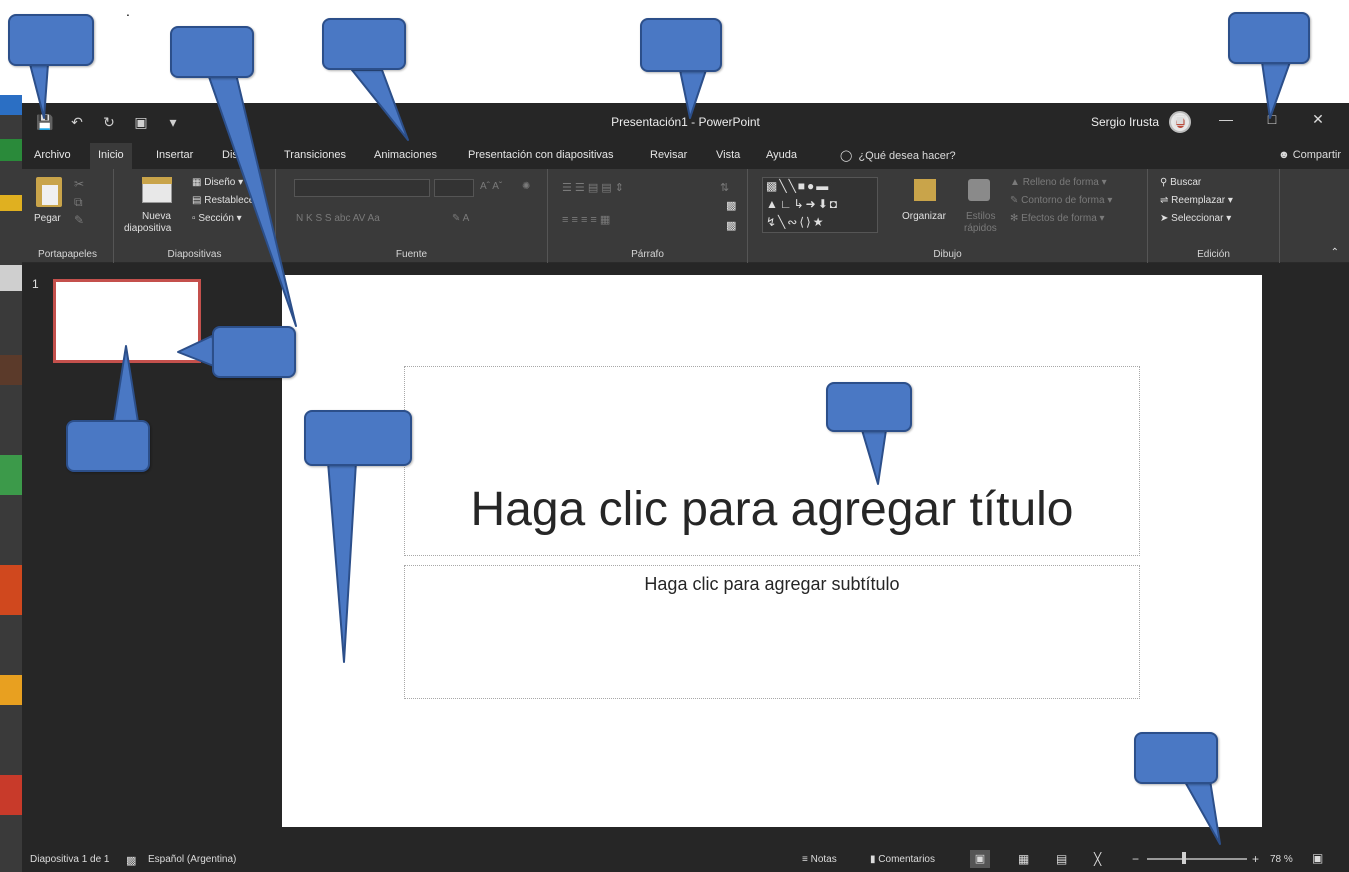 This screenshot has height=872, width=1349. I want to click on callout-window-controls, so click(1269, 38).